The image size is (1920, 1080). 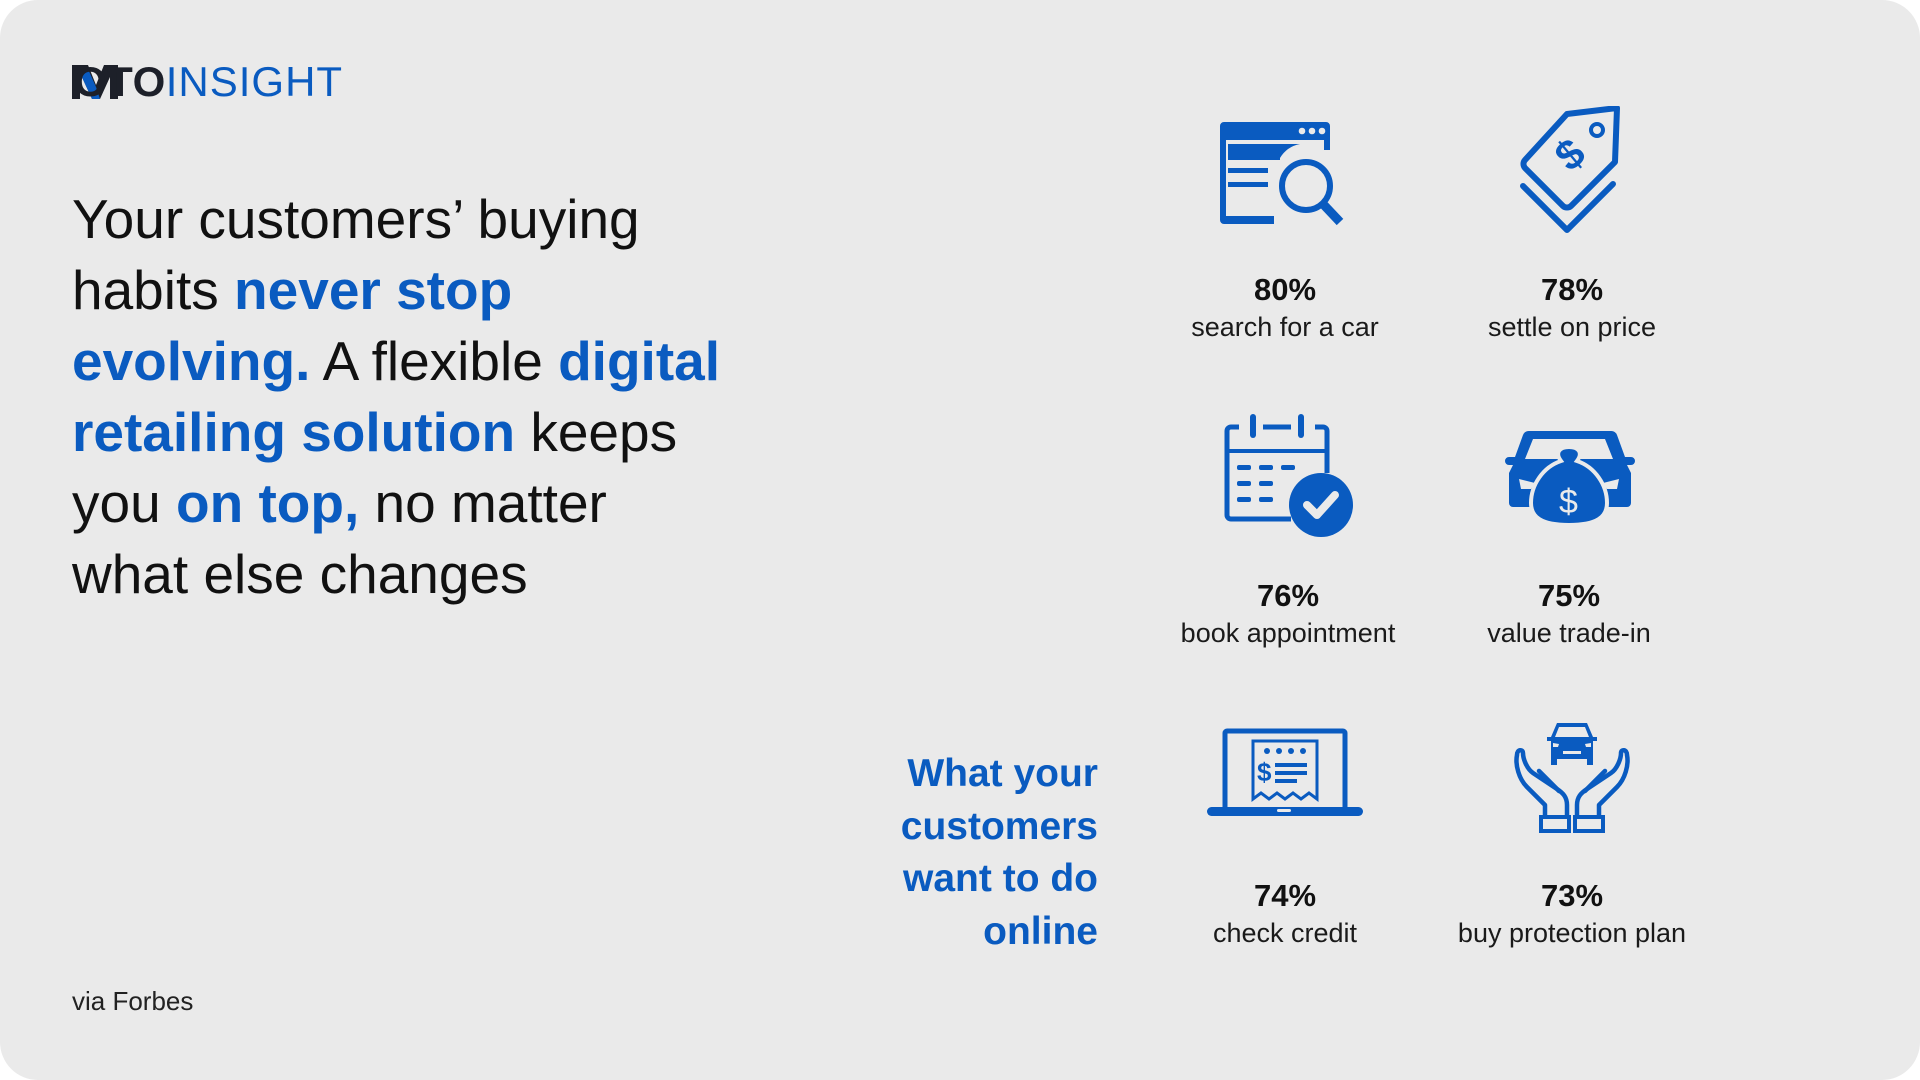 What do you see at coordinates (1285, 772) in the screenshot?
I see `laptop-receipt-icon: $` at bounding box center [1285, 772].